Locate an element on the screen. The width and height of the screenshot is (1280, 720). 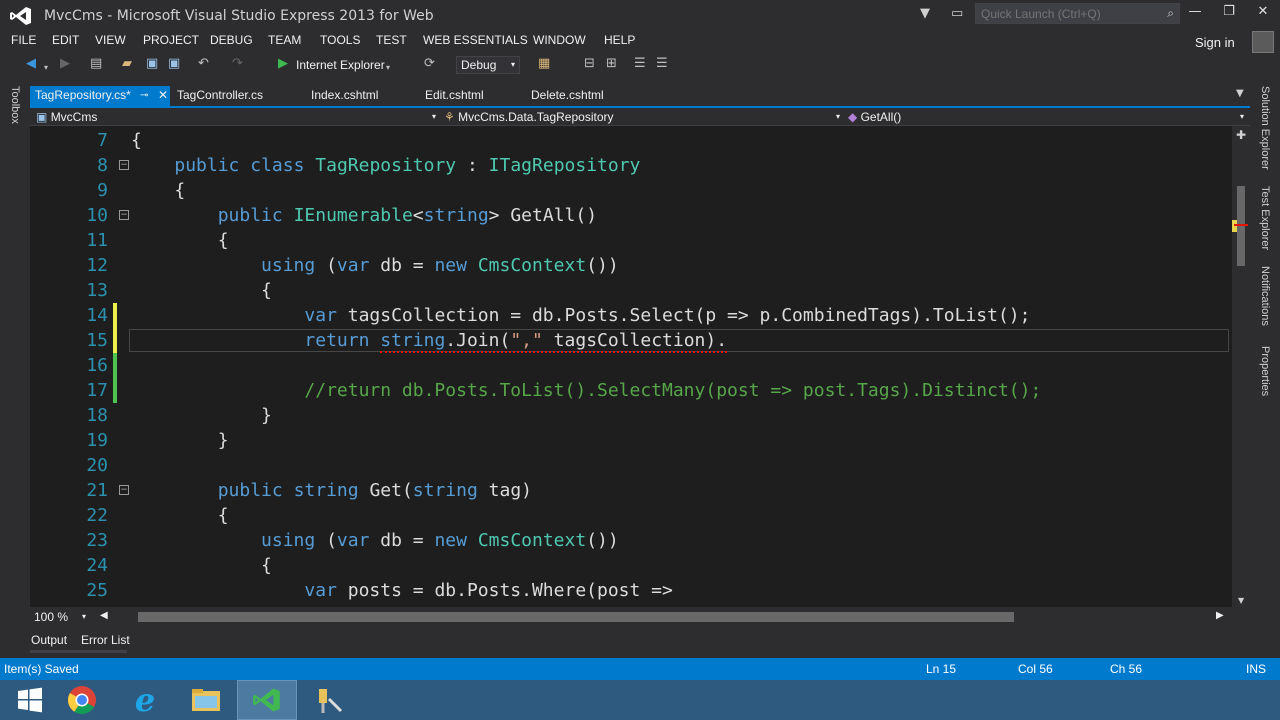
output-tab: Output is located at coordinates (49, 640).